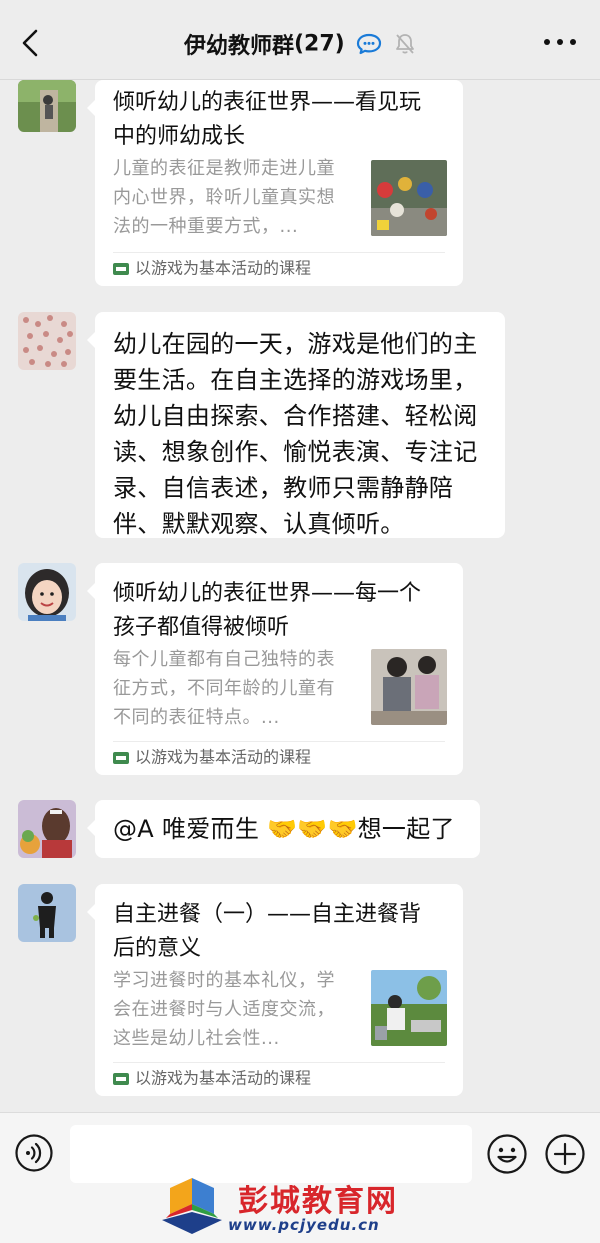 The height and width of the screenshot is (1243, 600). I want to click on card-title: 自主进餐（一）——自主进餐背后的意义, so click(267, 931).